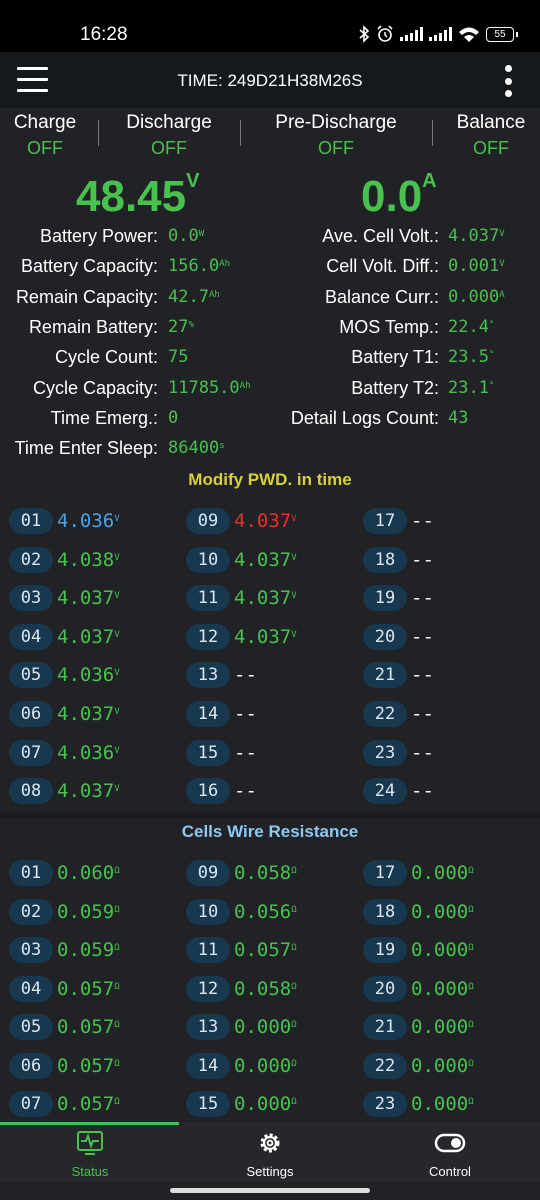 The width and height of the screenshot is (540, 1200). Describe the element at coordinates (476, 236) in the screenshot. I see `info-value: 4.037V` at that location.